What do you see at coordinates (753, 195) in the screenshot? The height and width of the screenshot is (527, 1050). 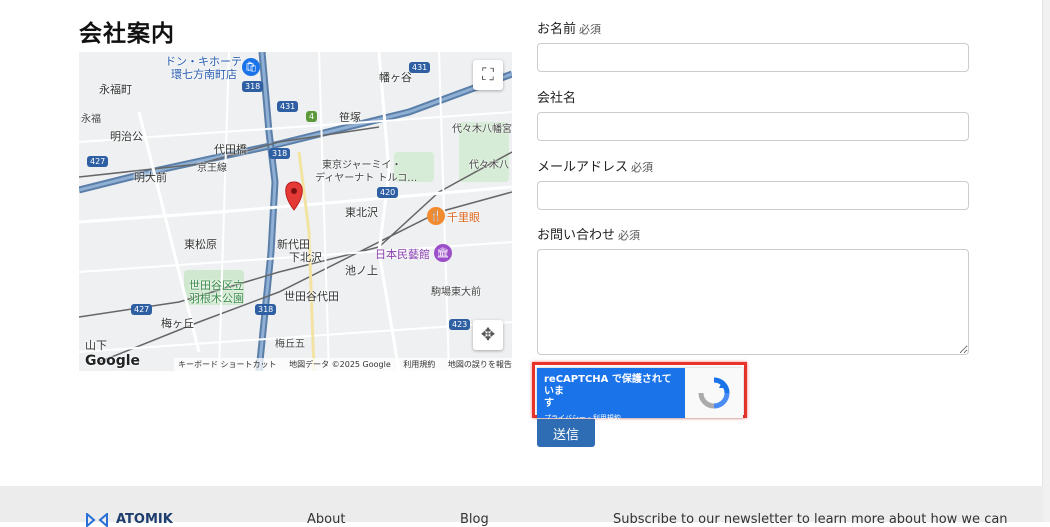 I see `email-field` at bounding box center [753, 195].